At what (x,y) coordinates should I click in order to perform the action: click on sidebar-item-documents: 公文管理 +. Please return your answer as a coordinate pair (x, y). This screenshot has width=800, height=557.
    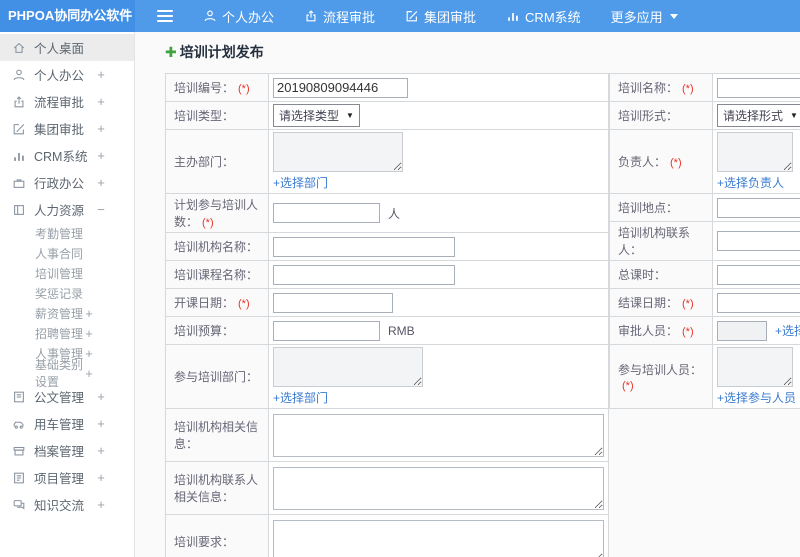
    Looking at the image, I should click on (67, 396).